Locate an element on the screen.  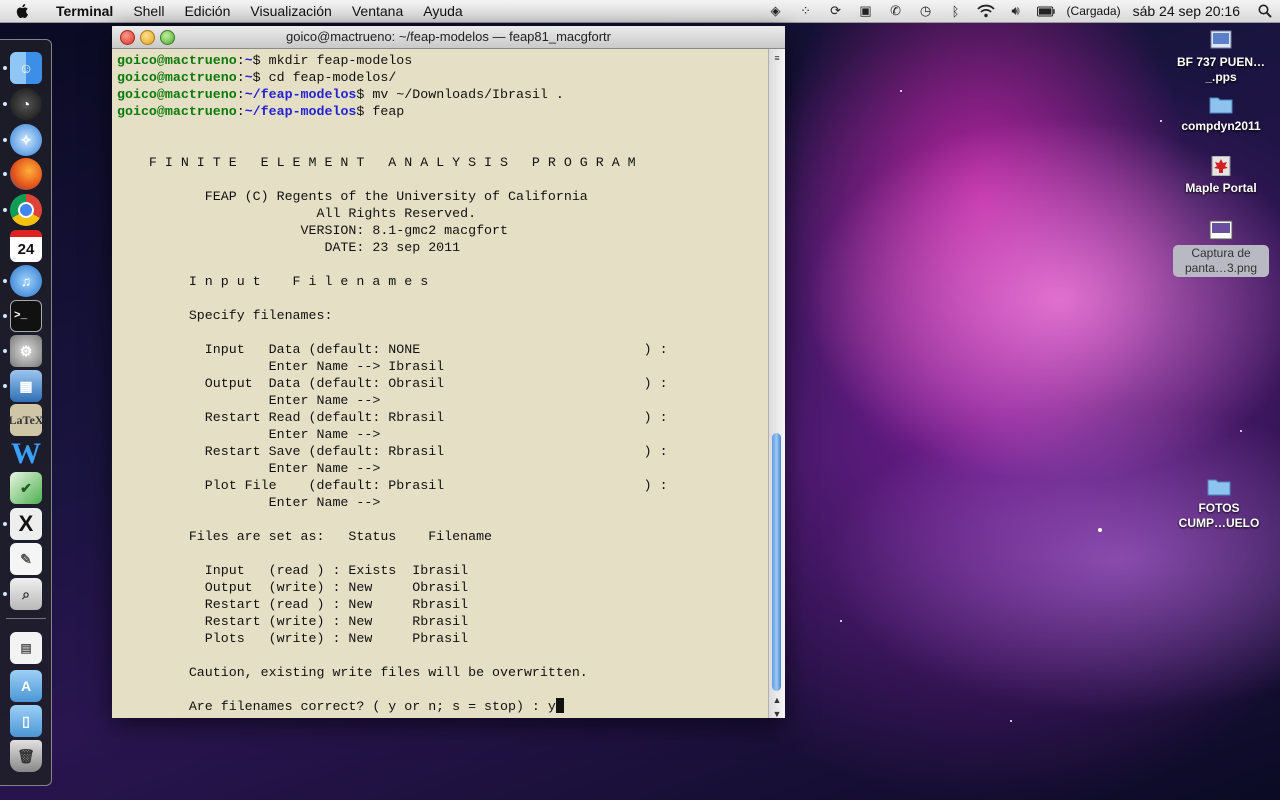
finder-icon: ☺ is located at coordinates (26, 68).